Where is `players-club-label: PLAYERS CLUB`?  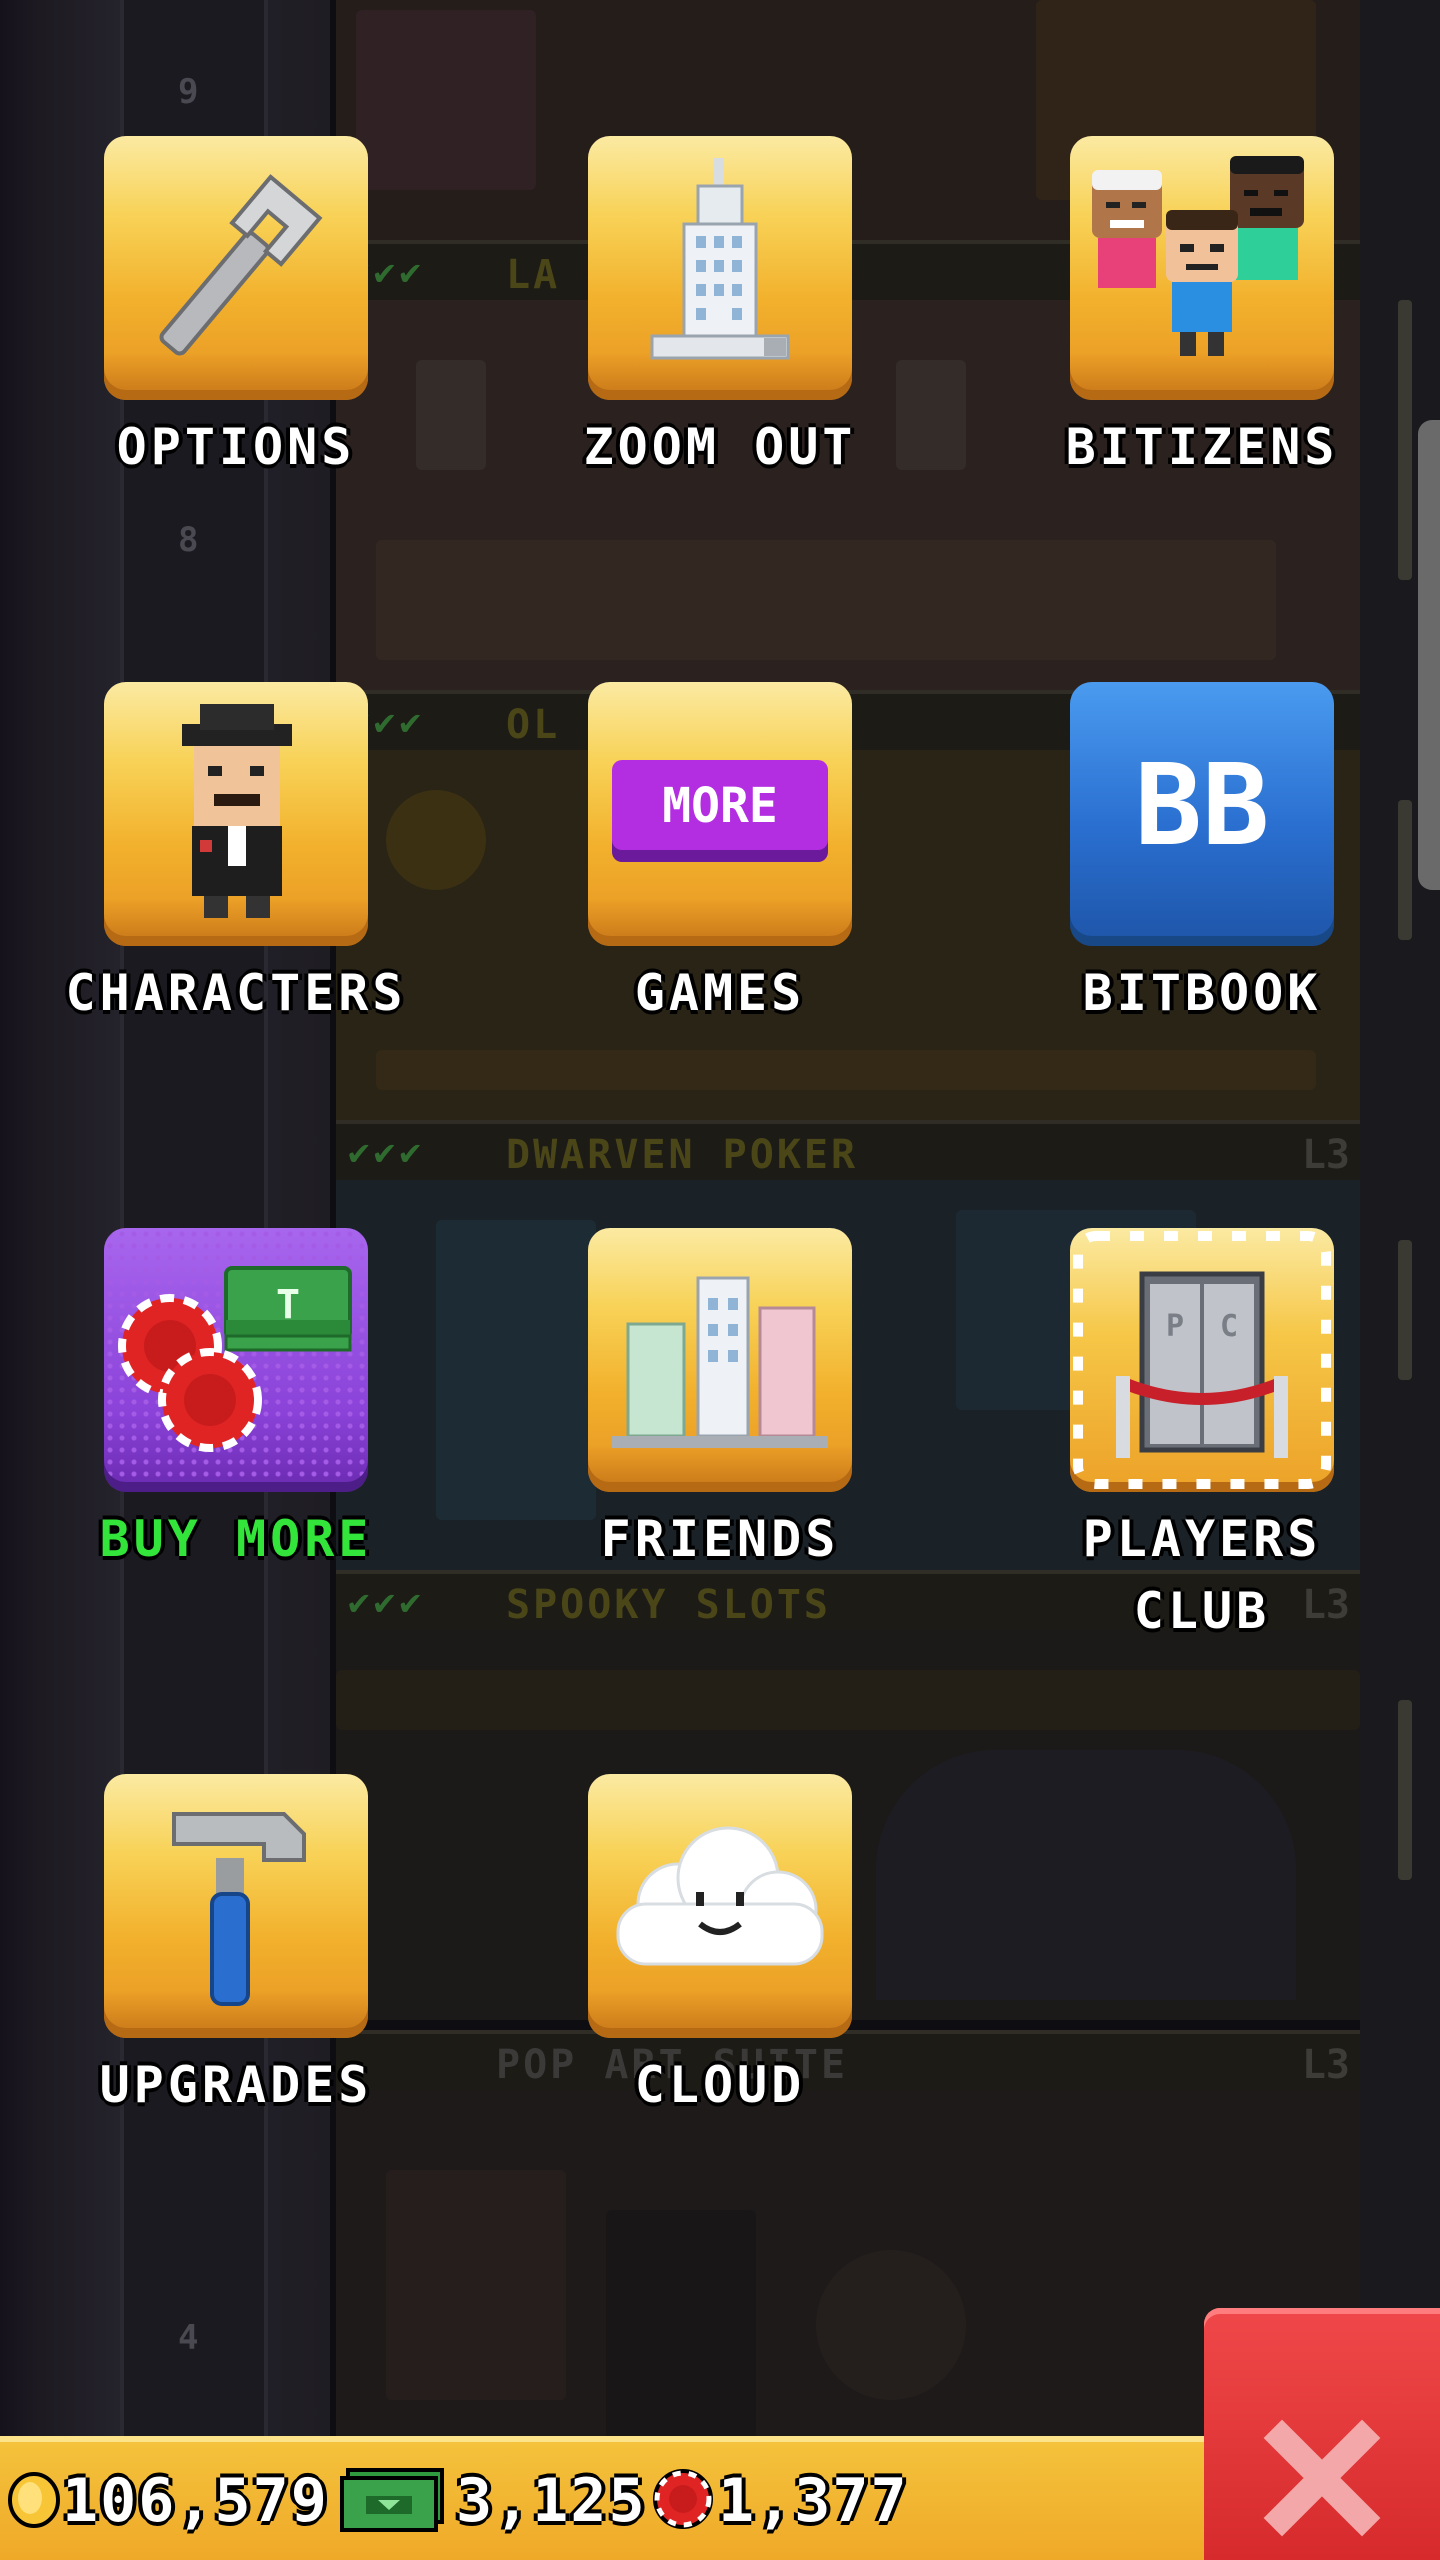 players-club-label: PLAYERS CLUB is located at coordinates (1202, 1575).